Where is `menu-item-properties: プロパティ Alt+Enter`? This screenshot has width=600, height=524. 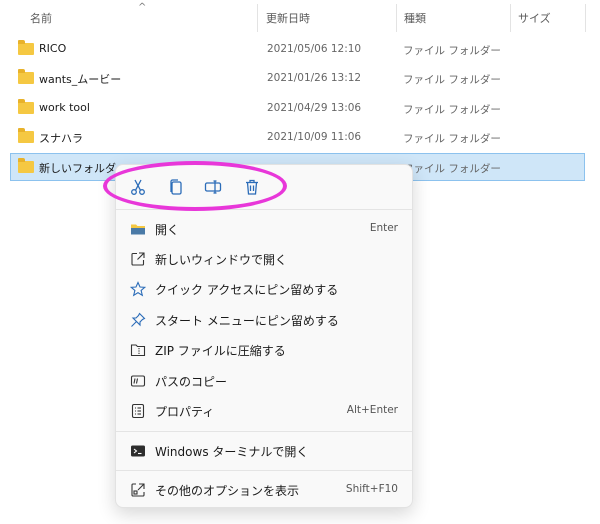
menu-item-properties: プロパティ Alt+Enter is located at coordinates (264, 411).